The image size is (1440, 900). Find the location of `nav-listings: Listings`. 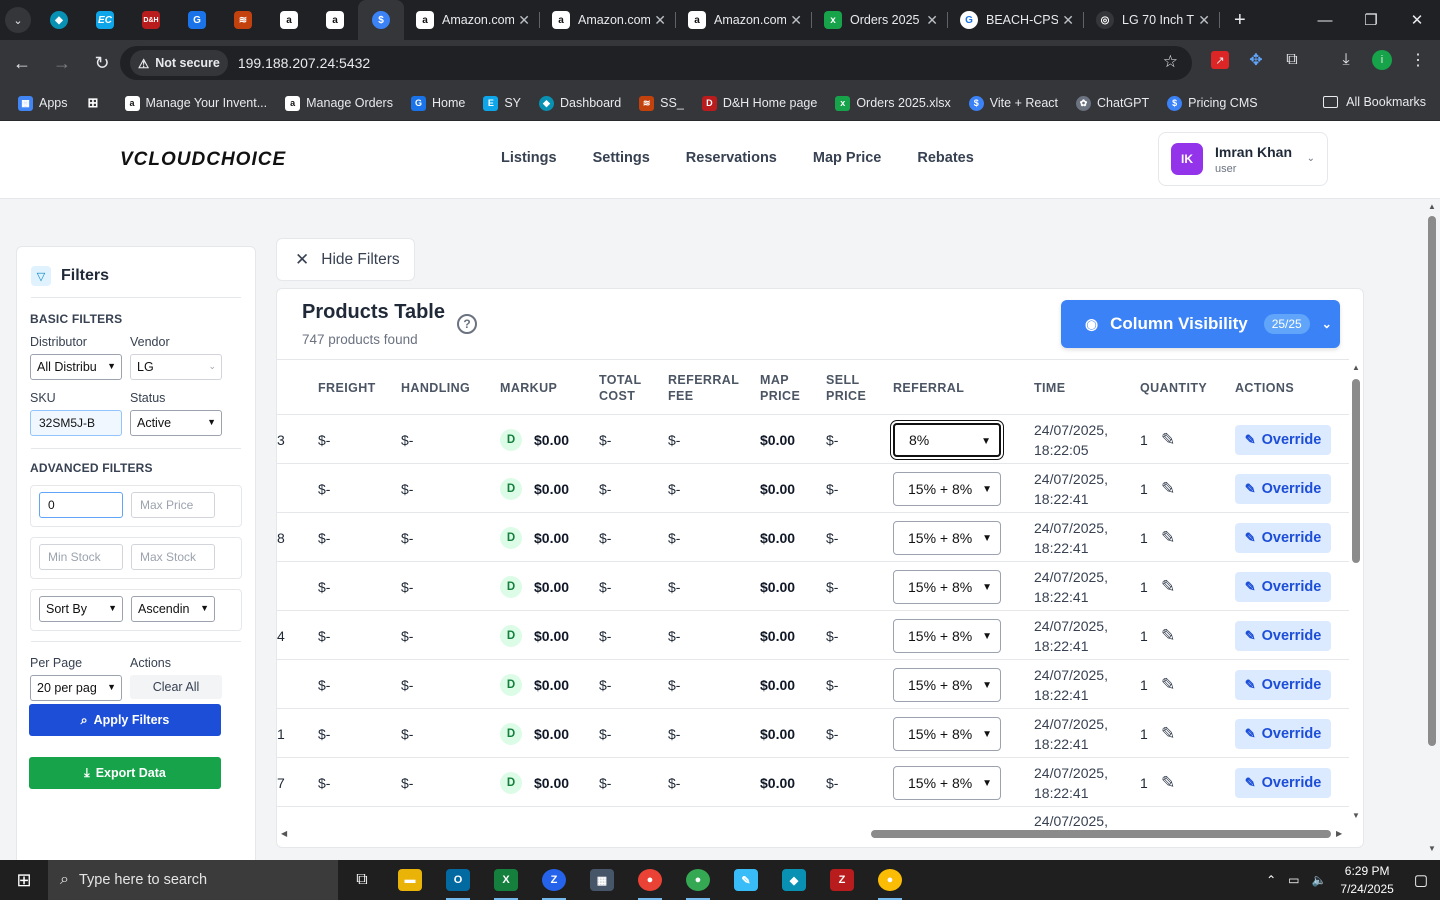

nav-listings: Listings is located at coordinates (529, 158).